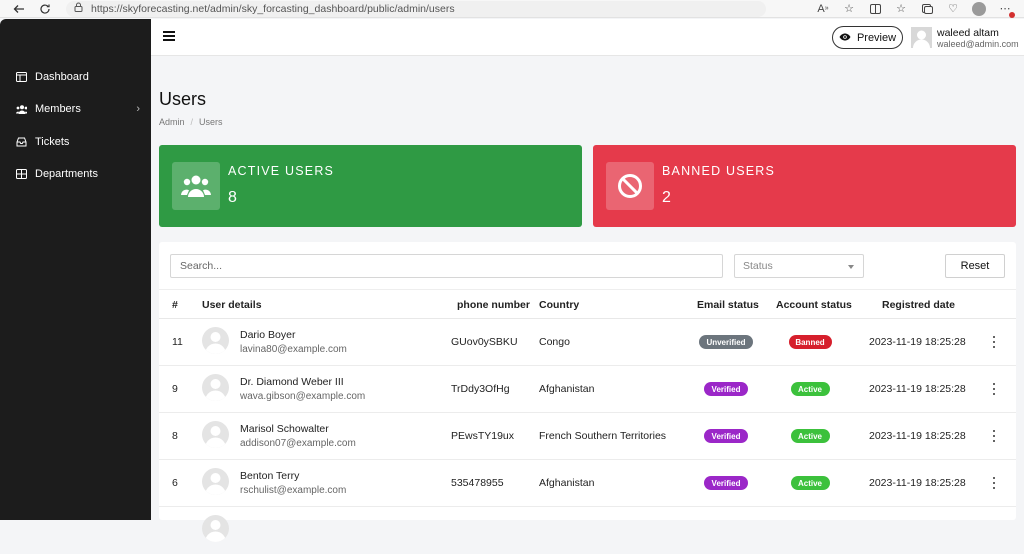  Describe the element at coordinates (268, 335) in the screenshot. I see `user-name: Dario Boyer` at that location.